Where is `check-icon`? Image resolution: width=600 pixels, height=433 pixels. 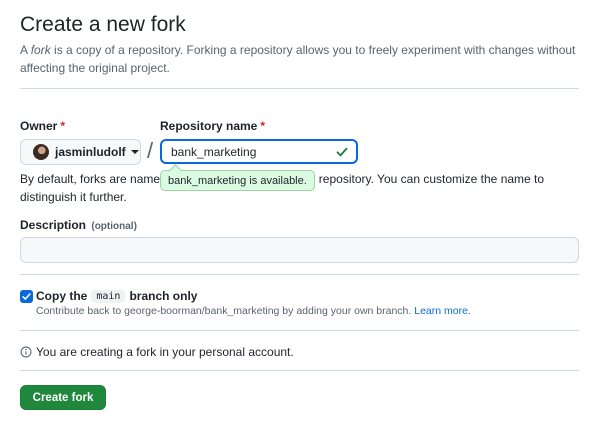 check-icon is located at coordinates (342, 152).